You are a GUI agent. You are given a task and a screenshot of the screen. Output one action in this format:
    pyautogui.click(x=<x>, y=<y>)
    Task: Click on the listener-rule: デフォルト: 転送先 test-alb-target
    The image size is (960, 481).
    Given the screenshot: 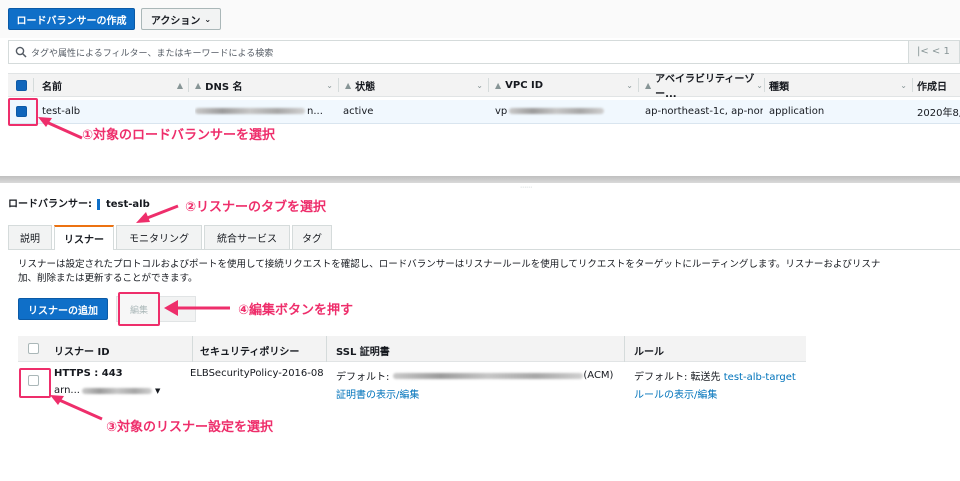 What is the action you would take?
    pyautogui.click(x=715, y=377)
    